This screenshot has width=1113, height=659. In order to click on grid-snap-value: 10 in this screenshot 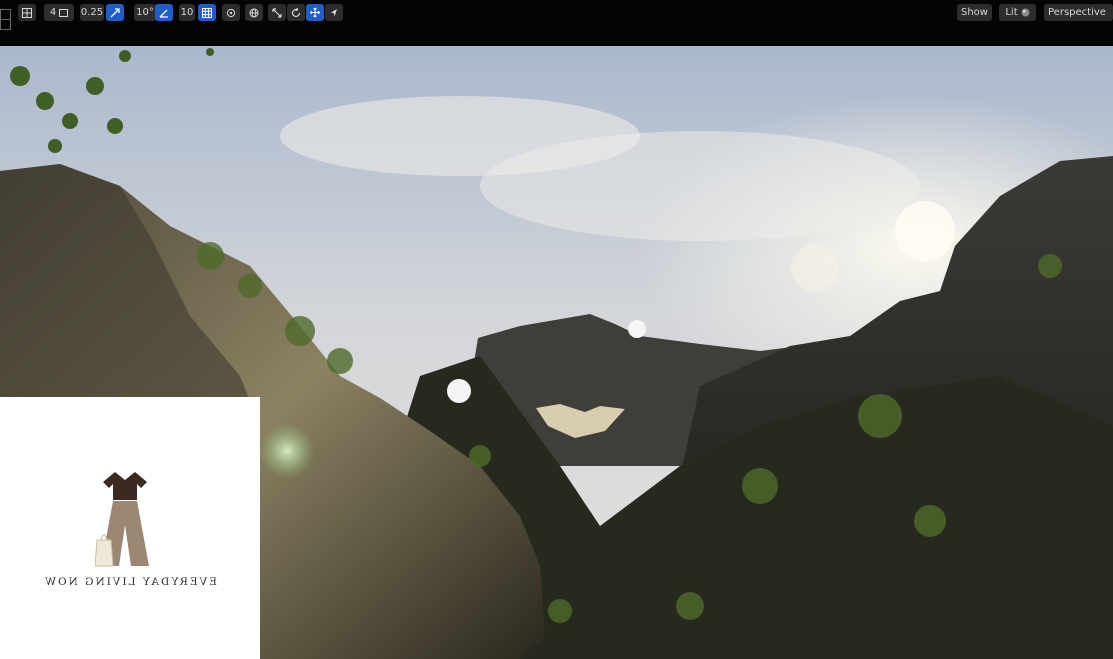, I will do `click(187, 12)`.